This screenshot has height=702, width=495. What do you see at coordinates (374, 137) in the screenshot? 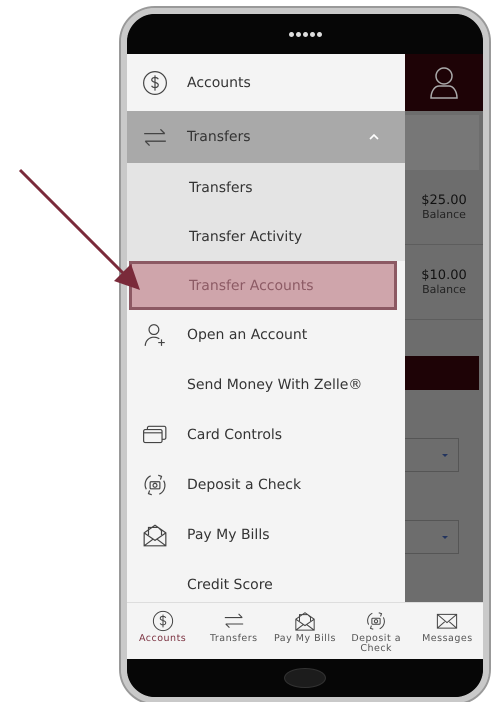
I see `chevron-icon` at bounding box center [374, 137].